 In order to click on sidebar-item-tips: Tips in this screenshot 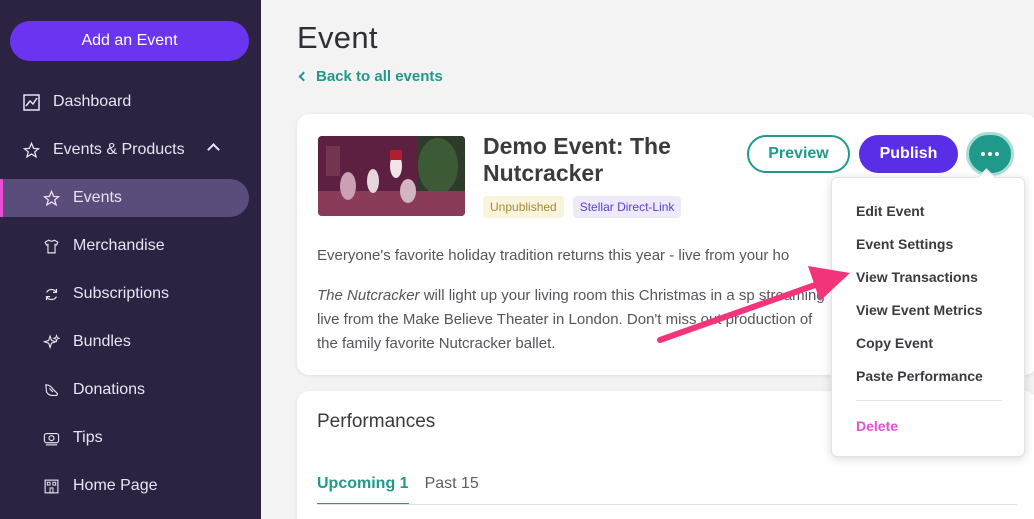, I will do `click(130, 438)`.